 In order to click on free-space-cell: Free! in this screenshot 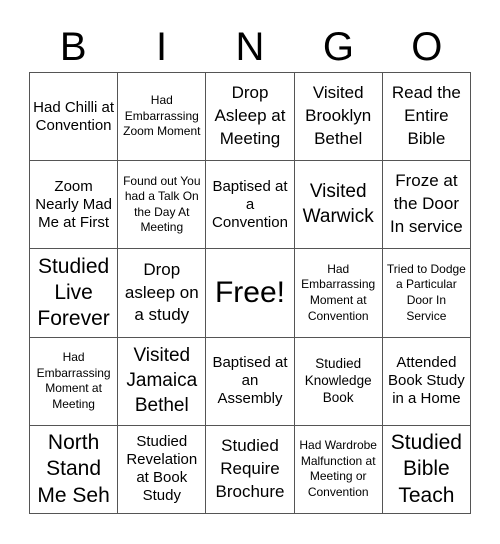, I will do `click(250, 293)`.